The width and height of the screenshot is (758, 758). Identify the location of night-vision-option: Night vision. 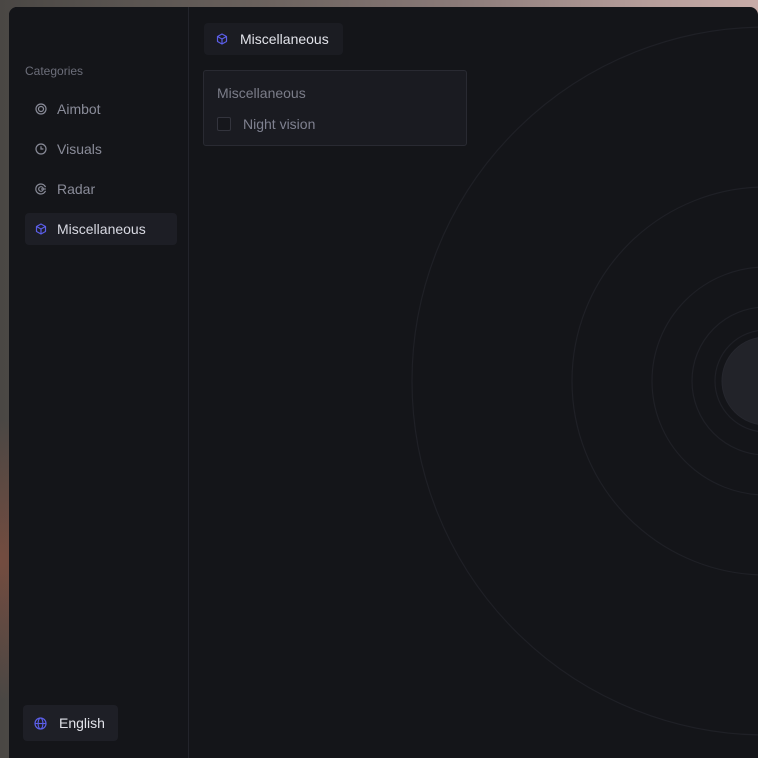
(266, 124).